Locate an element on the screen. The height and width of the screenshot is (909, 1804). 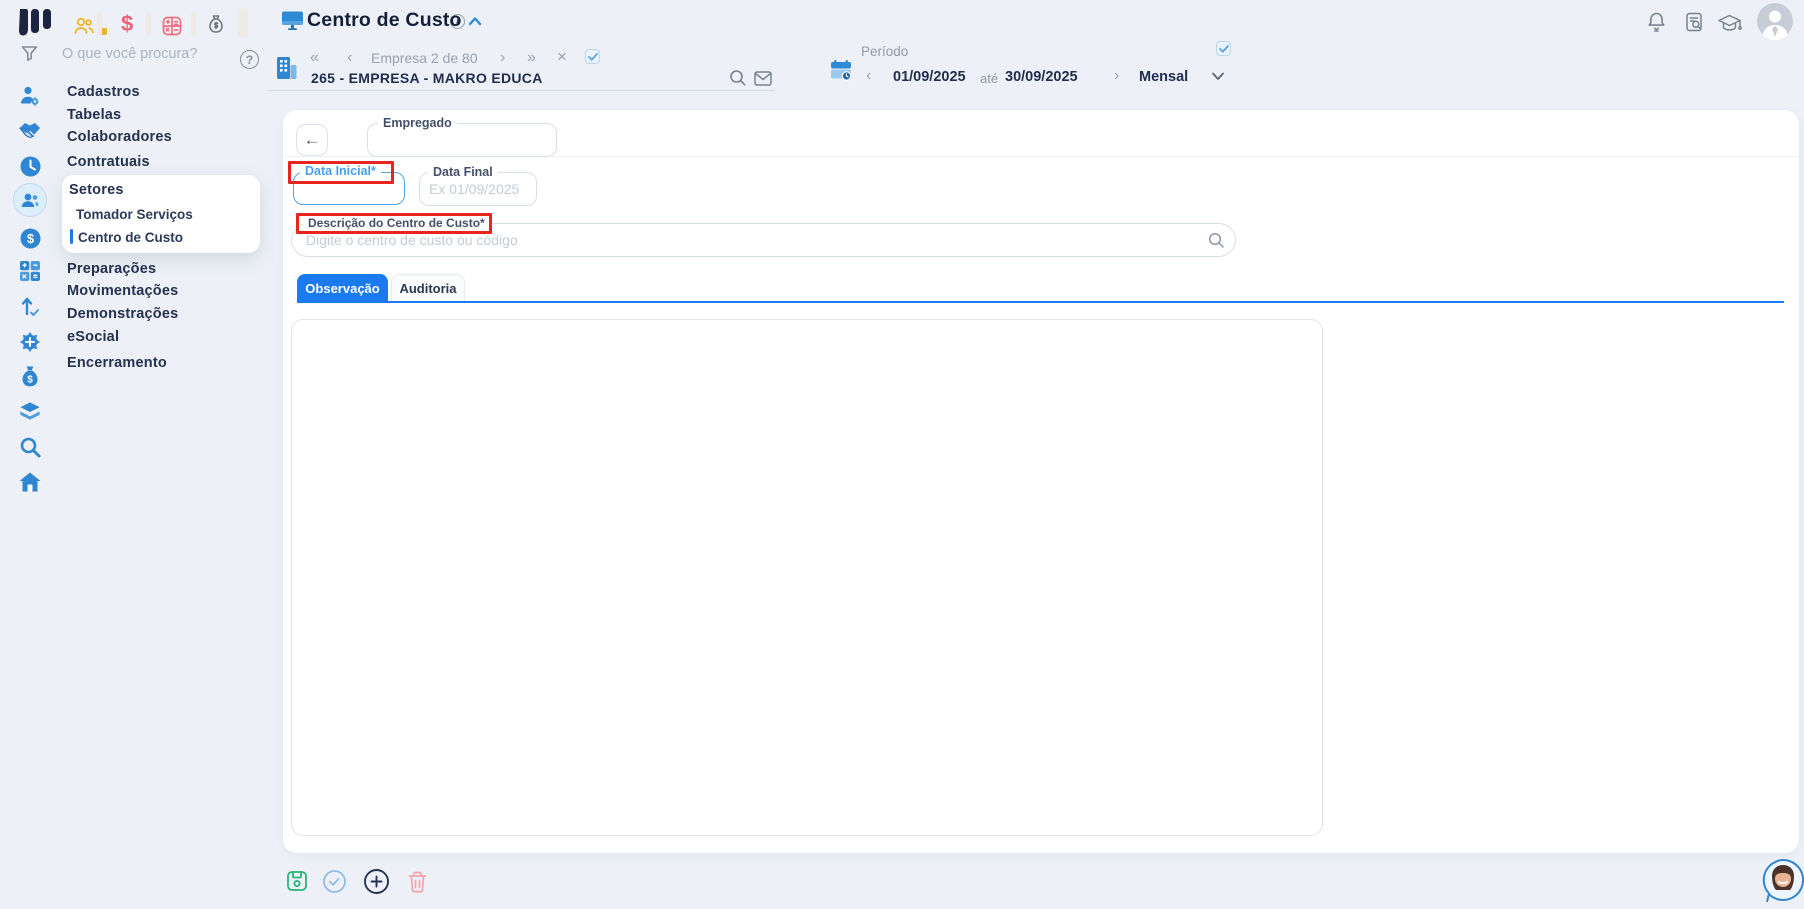
people-module-icon is located at coordinates (84, 26).